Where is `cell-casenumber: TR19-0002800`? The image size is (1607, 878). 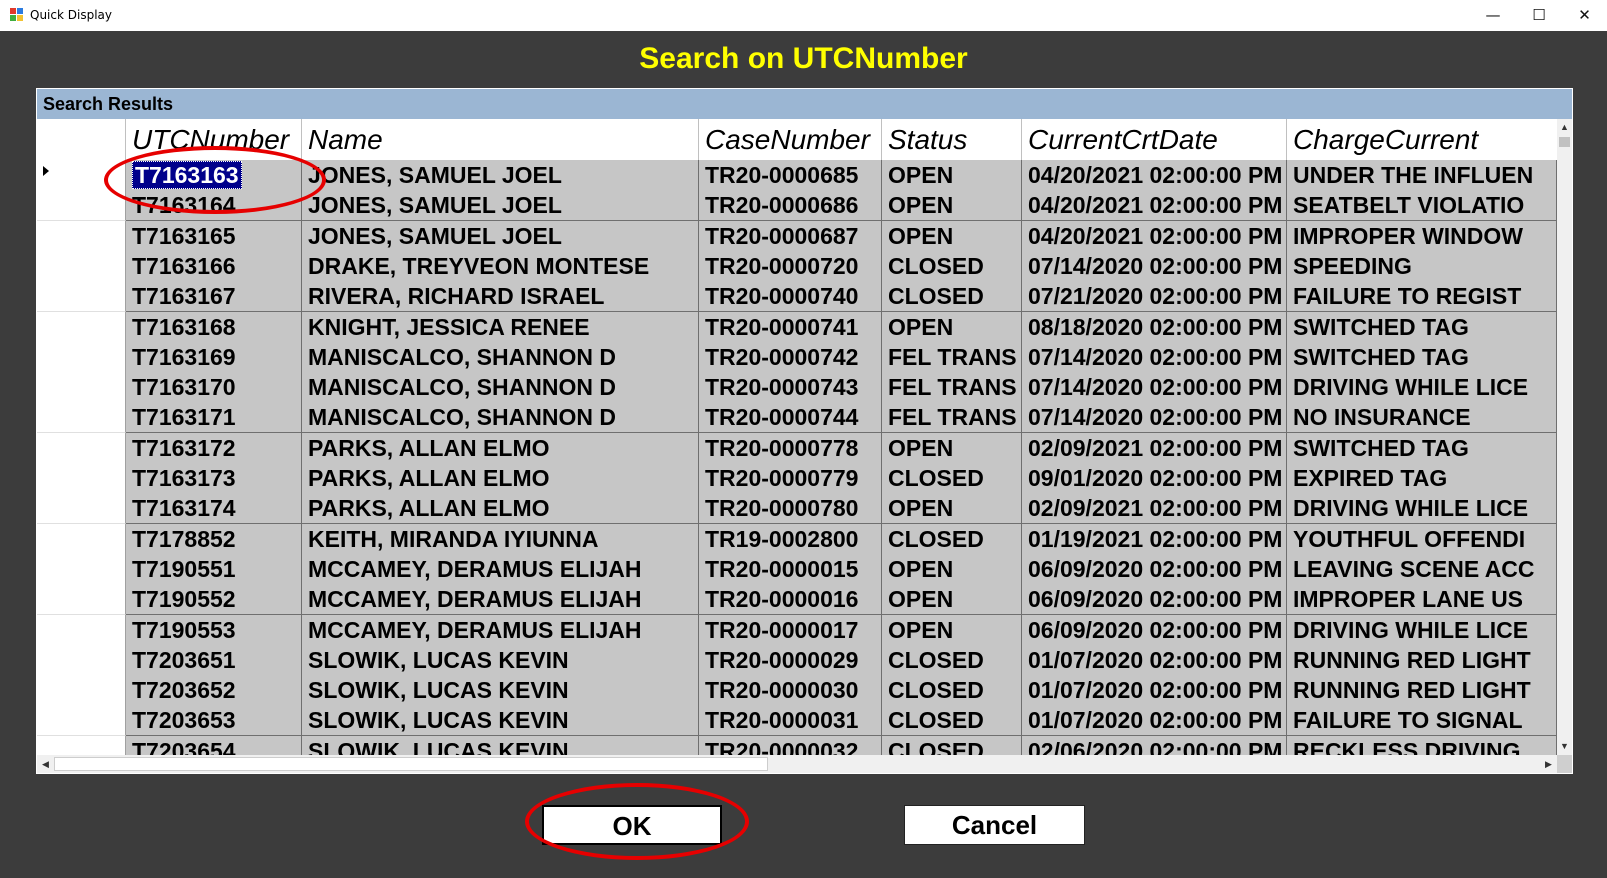 cell-casenumber: TR19-0002800 is located at coordinates (790, 539).